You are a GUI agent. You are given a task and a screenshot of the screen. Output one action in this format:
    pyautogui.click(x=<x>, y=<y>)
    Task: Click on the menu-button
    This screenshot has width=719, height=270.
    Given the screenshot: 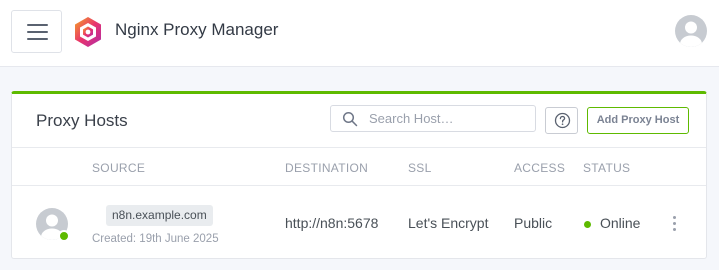 What is the action you would take?
    pyautogui.click(x=36, y=31)
    